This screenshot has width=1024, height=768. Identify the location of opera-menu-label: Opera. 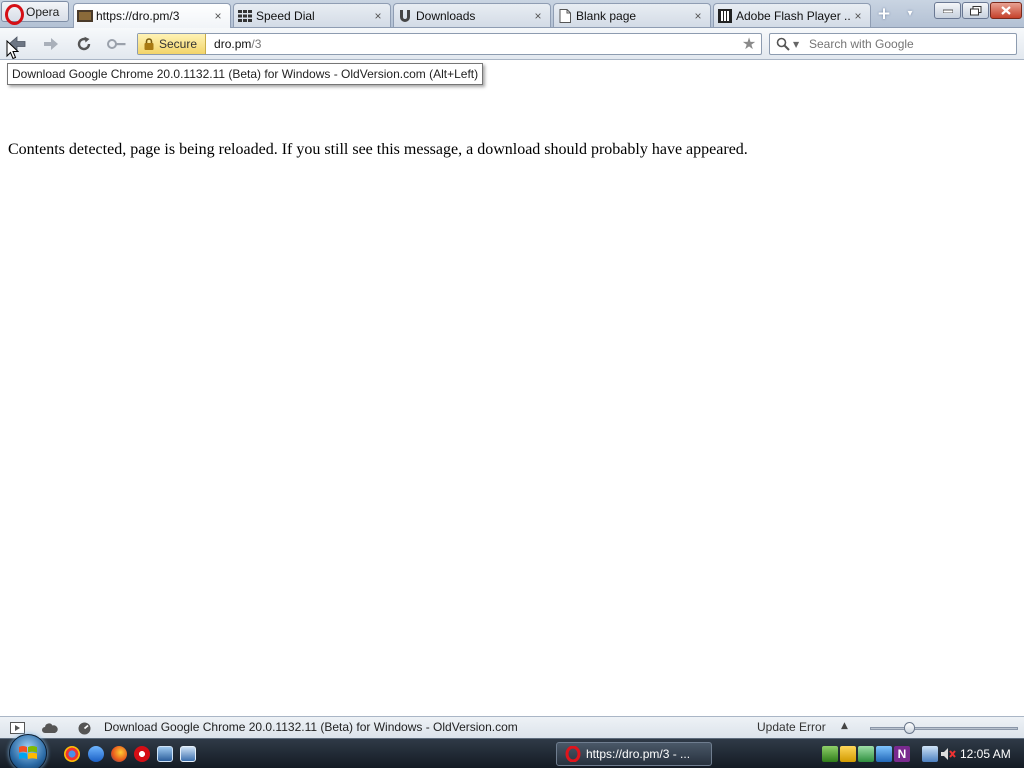
(43, 11).